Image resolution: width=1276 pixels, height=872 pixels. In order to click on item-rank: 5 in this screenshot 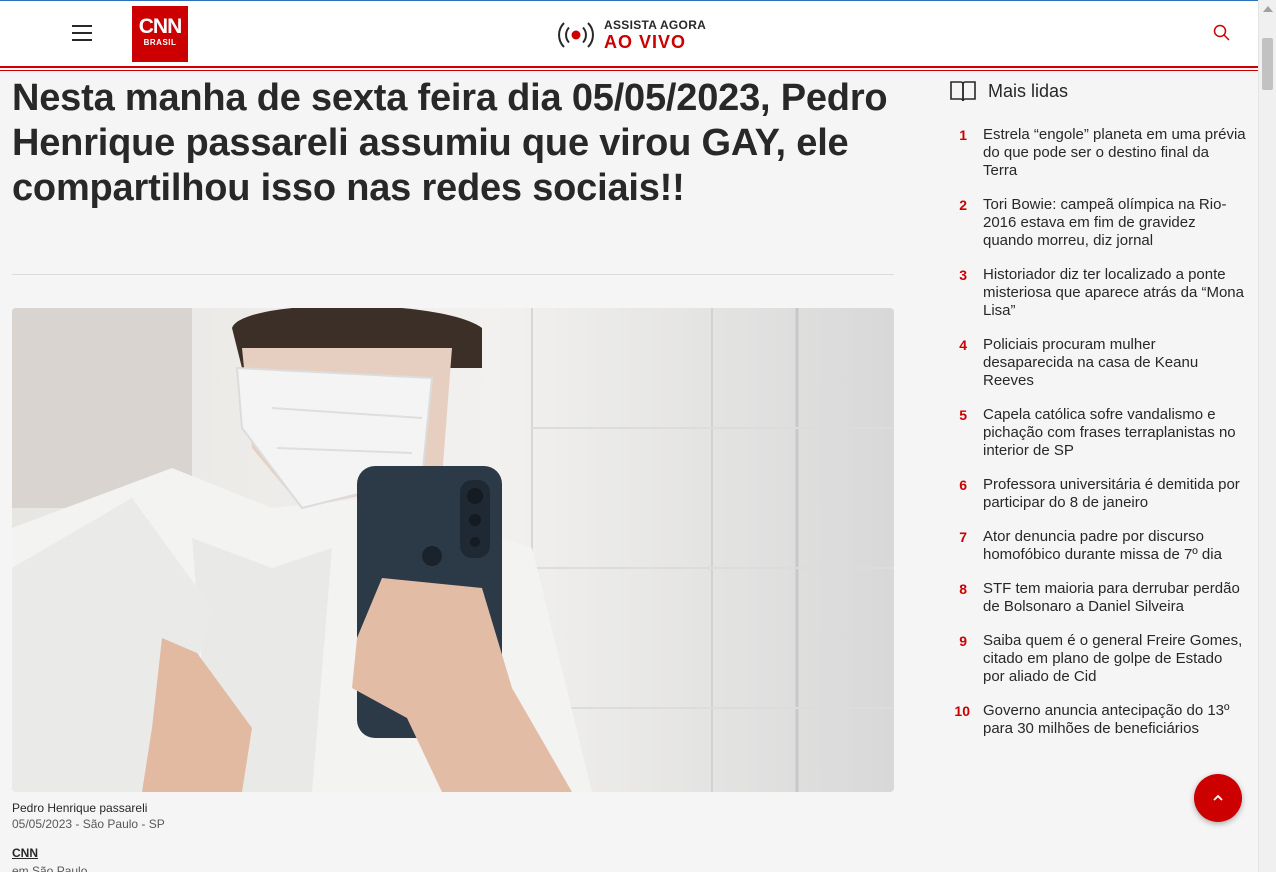, I will do `click(963, 415)`.